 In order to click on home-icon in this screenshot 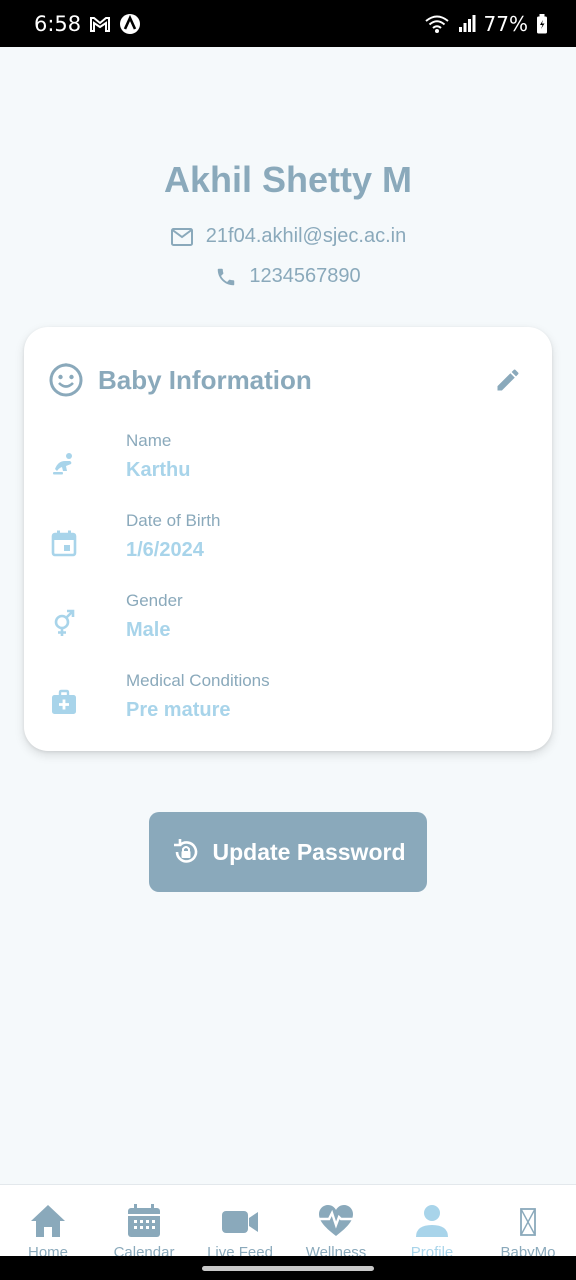, I will do `click(48, 1221)`.